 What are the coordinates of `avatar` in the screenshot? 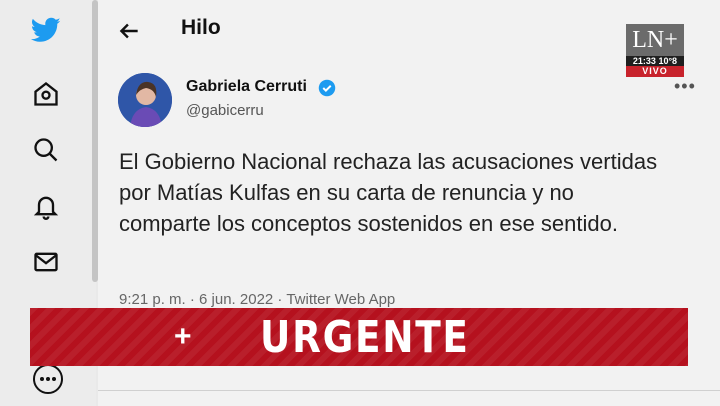 It's located at (145, 100).